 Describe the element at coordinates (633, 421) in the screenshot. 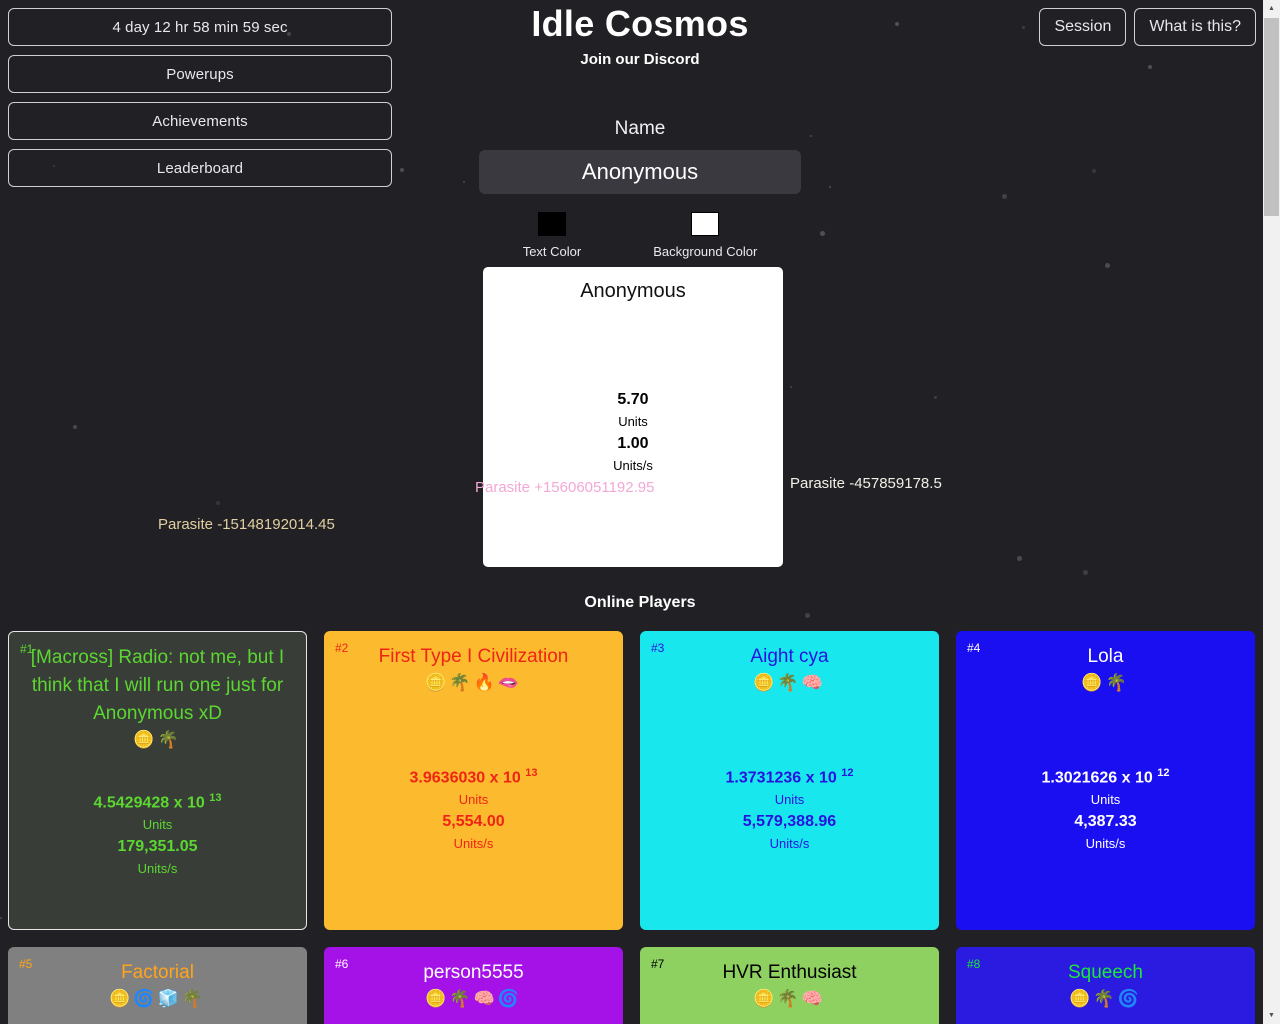

I see `self-units-label: Units` at that location.